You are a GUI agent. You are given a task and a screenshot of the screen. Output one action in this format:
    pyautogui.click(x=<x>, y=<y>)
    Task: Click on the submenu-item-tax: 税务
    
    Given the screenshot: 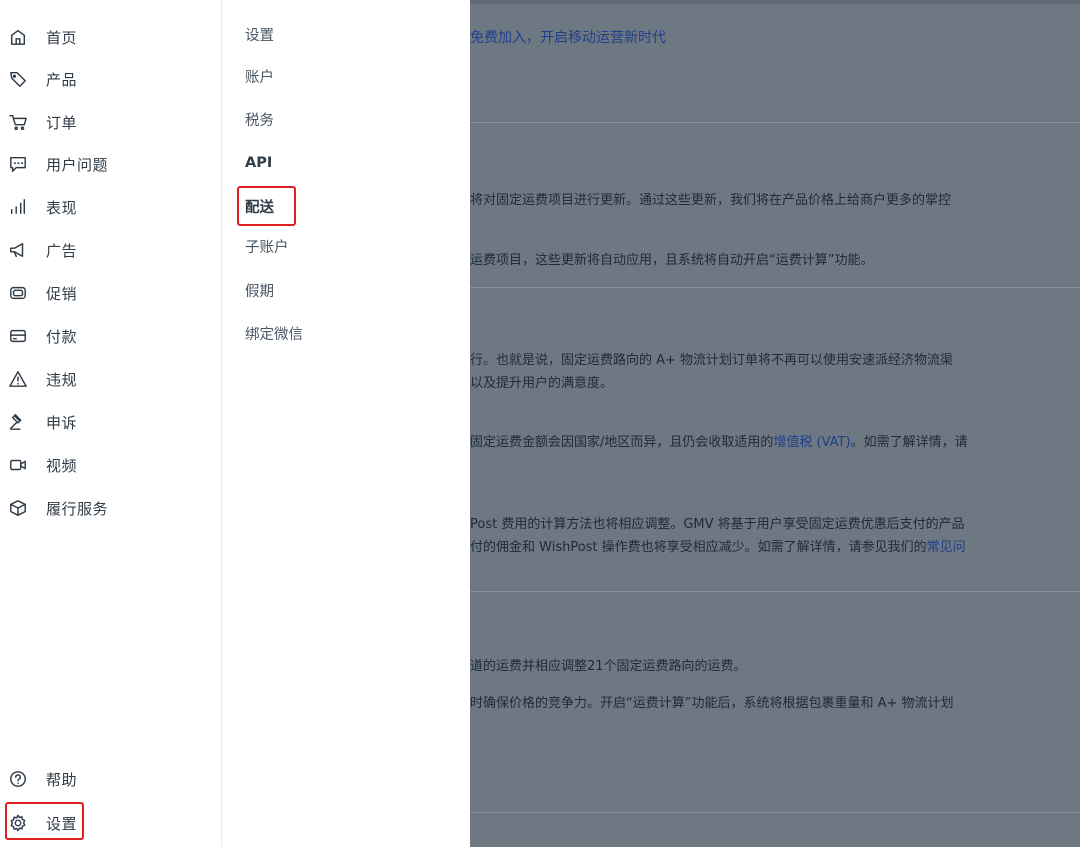 What is the action you would take?
    pyautogui.click(x=259, y=121)
    